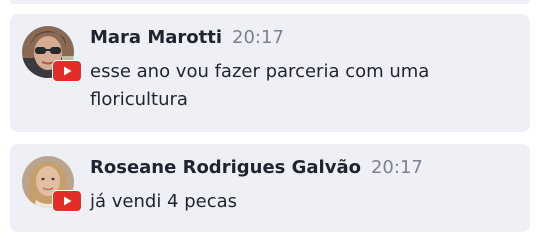  Describe the element at coordinates (303, 38) in the screenshot. I see `message-header: Mara Marotti 20:17` at that location.